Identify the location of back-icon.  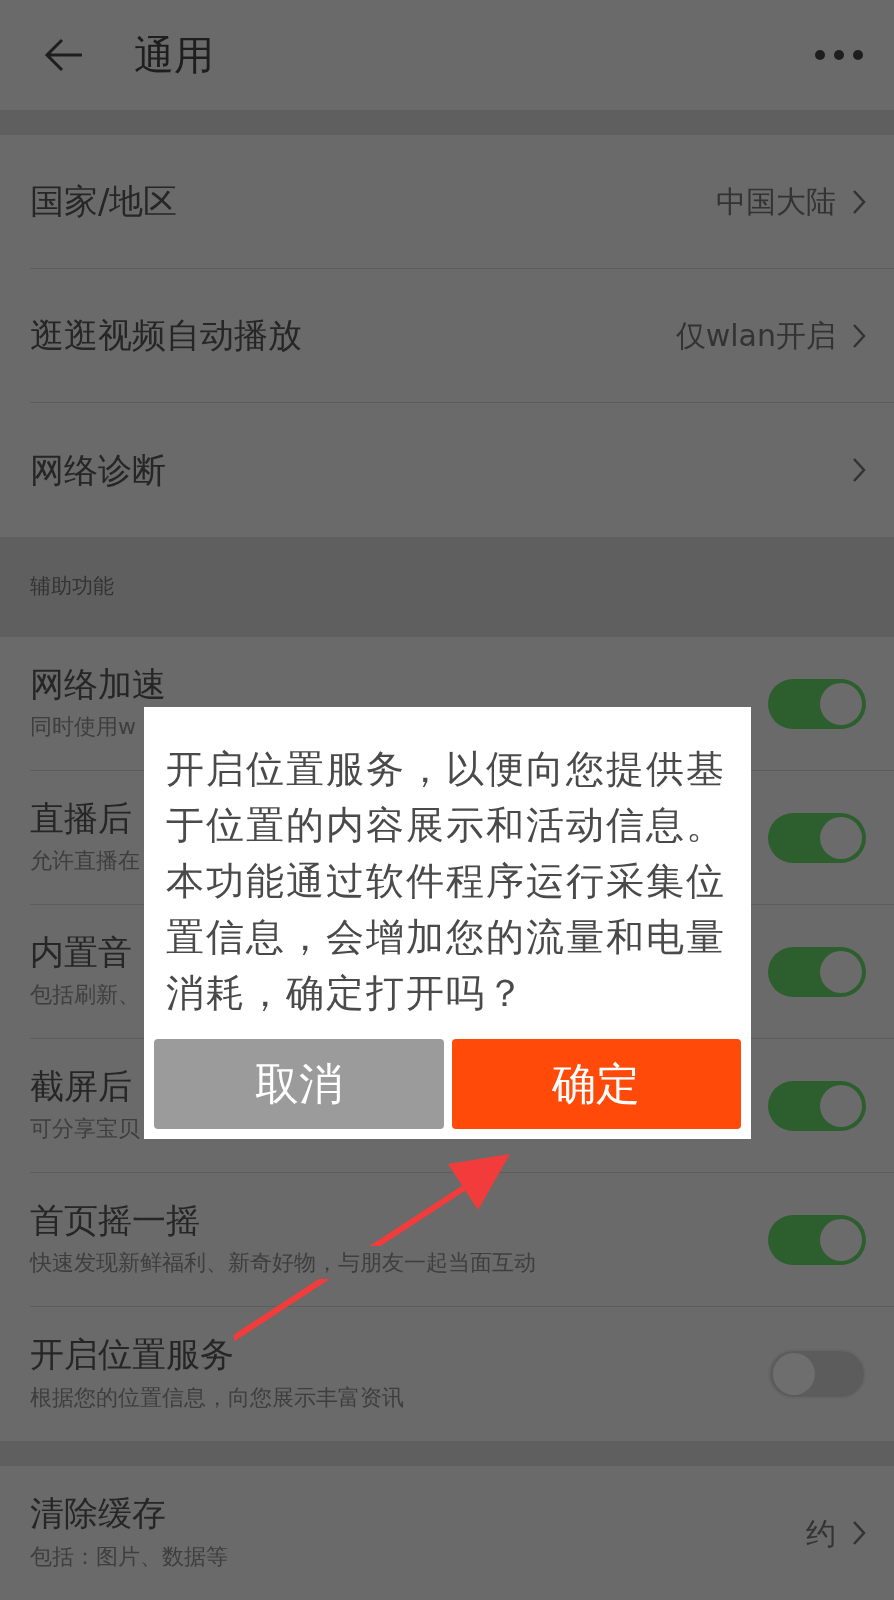
(64, 55).